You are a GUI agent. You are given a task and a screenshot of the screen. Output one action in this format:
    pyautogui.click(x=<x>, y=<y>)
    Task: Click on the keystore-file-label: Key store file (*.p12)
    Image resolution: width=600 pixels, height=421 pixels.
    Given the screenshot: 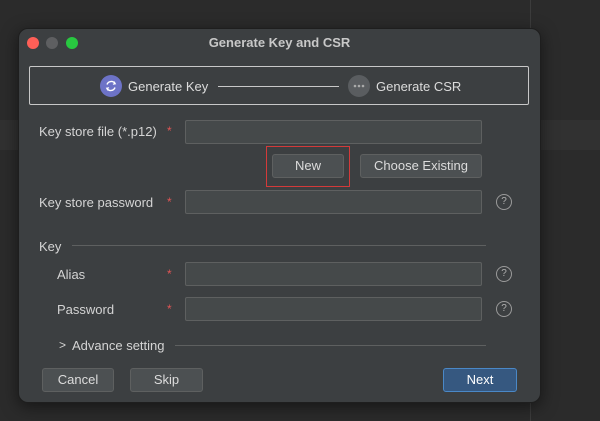 What is the action you would take?
    pyautogui.click(x=98, y=131)
    